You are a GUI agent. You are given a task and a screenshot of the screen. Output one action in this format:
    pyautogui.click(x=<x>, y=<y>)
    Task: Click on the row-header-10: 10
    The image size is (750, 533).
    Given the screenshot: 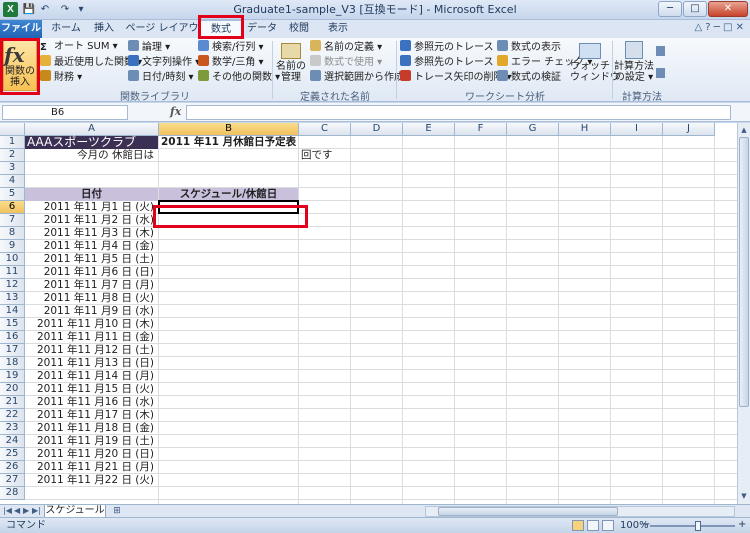 What is the action you would take?
    pyautogui.click(x=12, y=259)
    